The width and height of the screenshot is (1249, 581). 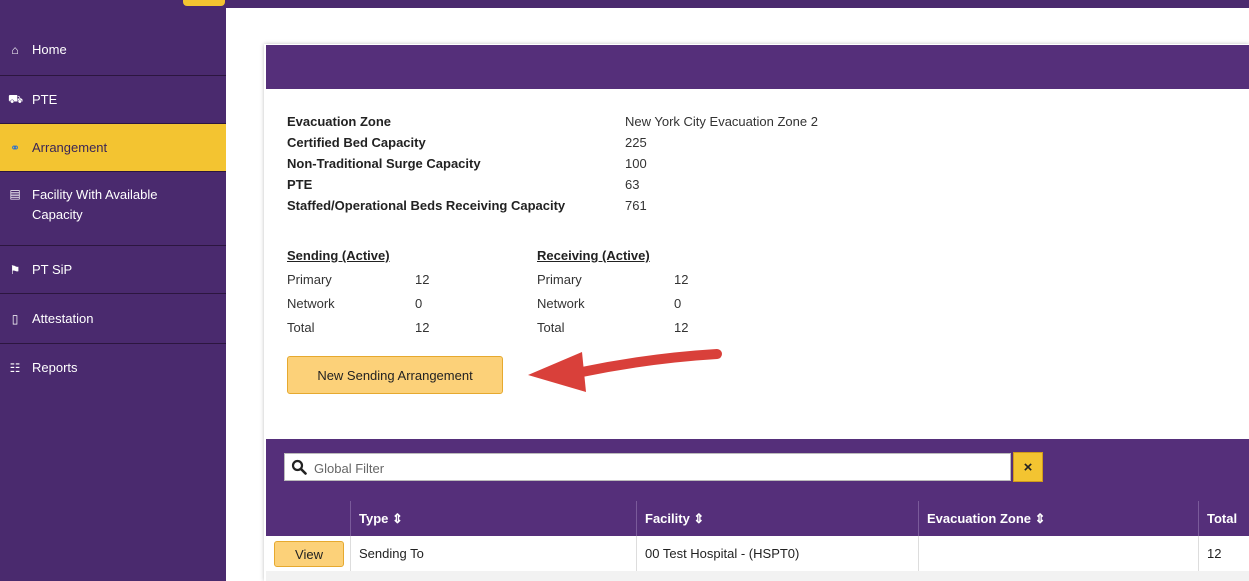 I want to click on receiving-active-heading: Receiving (Active), so click(x=593, y=255).